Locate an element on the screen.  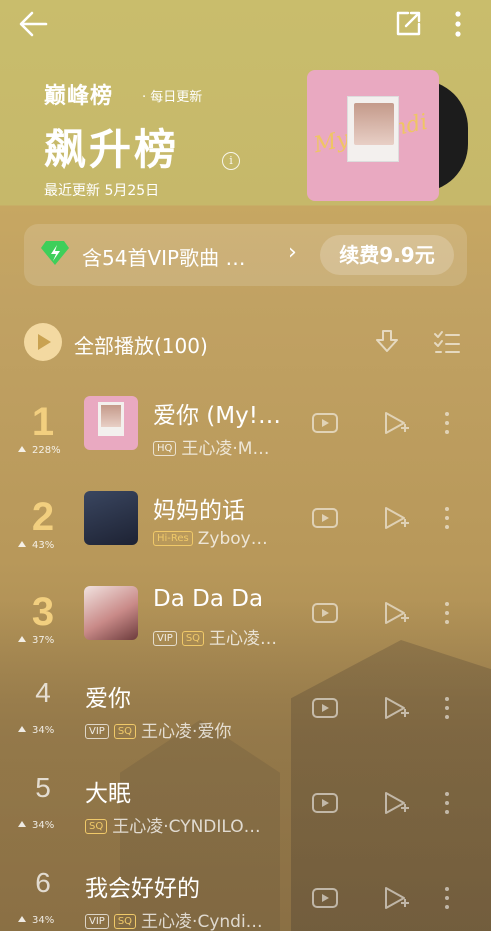
trend-value: 37% is located at coordinates (43, 640).